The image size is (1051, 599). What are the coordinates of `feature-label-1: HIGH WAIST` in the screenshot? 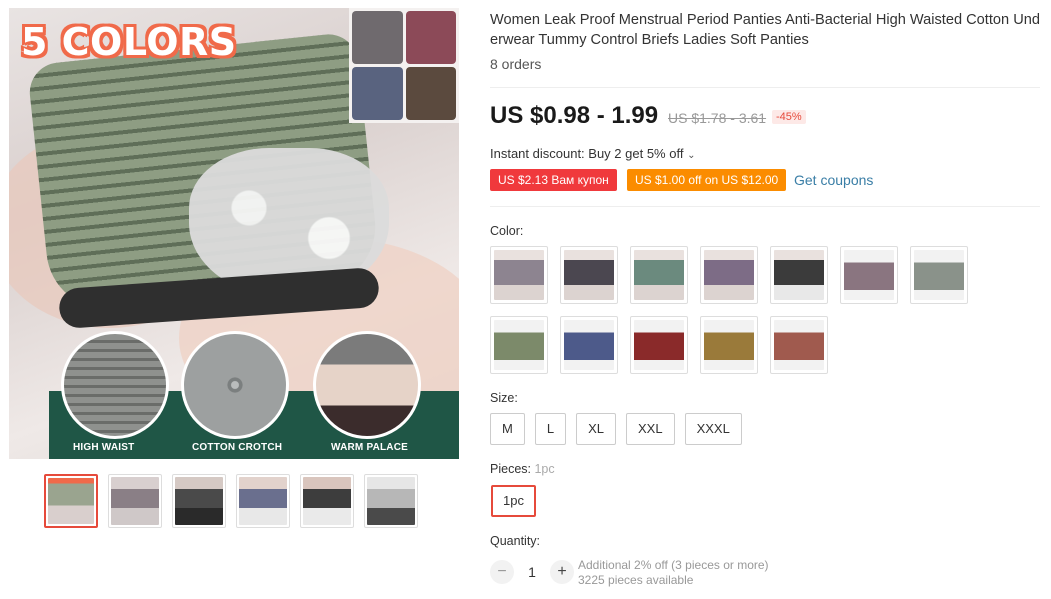 It's located at (104, 447).